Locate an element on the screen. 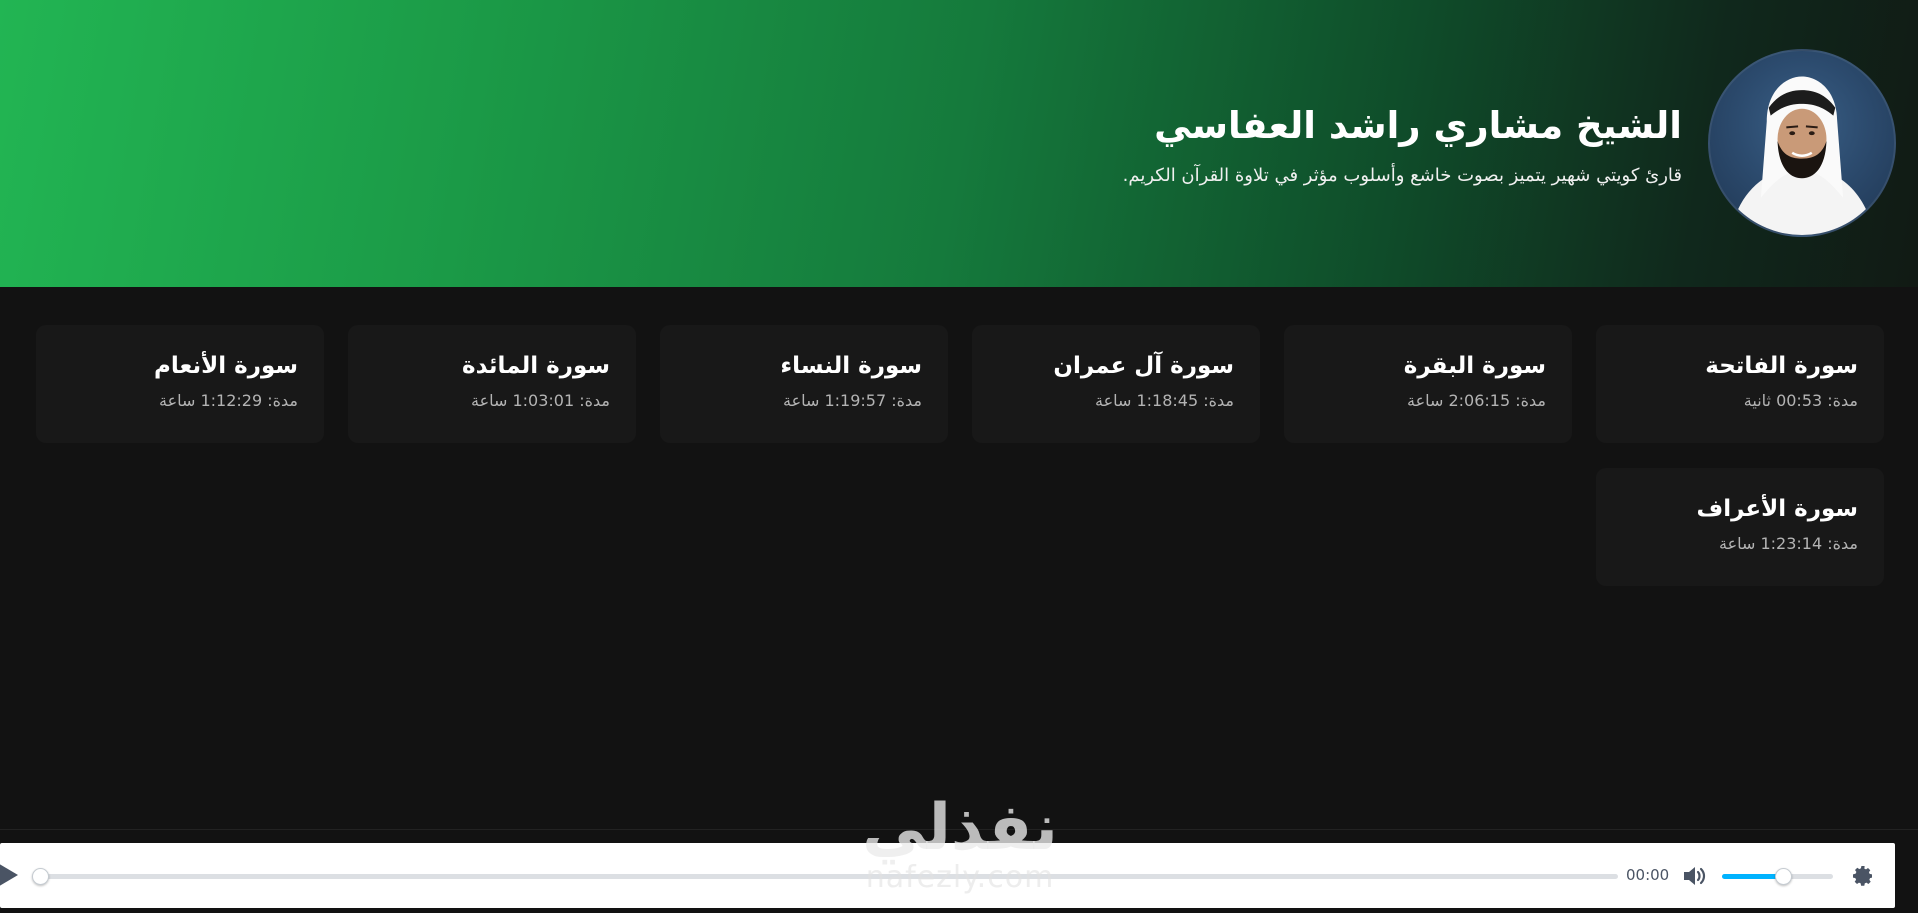 This screenshot has width=1918, height=913. surah-duration: مدة: 00:53 ثانية is located at coordinates (1800, 400).